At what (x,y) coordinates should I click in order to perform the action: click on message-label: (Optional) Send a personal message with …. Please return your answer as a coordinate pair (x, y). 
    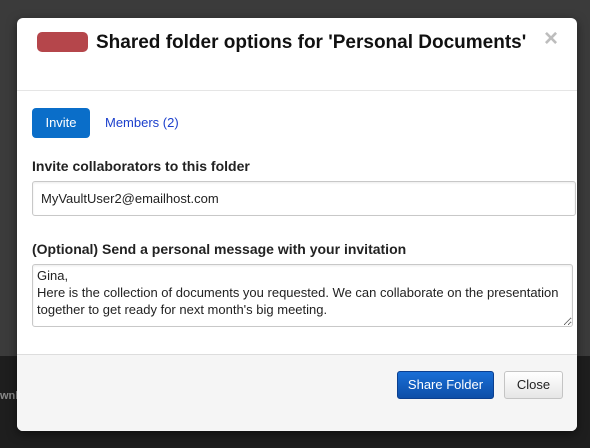
    Looking at the image, I should click on (219, 249).